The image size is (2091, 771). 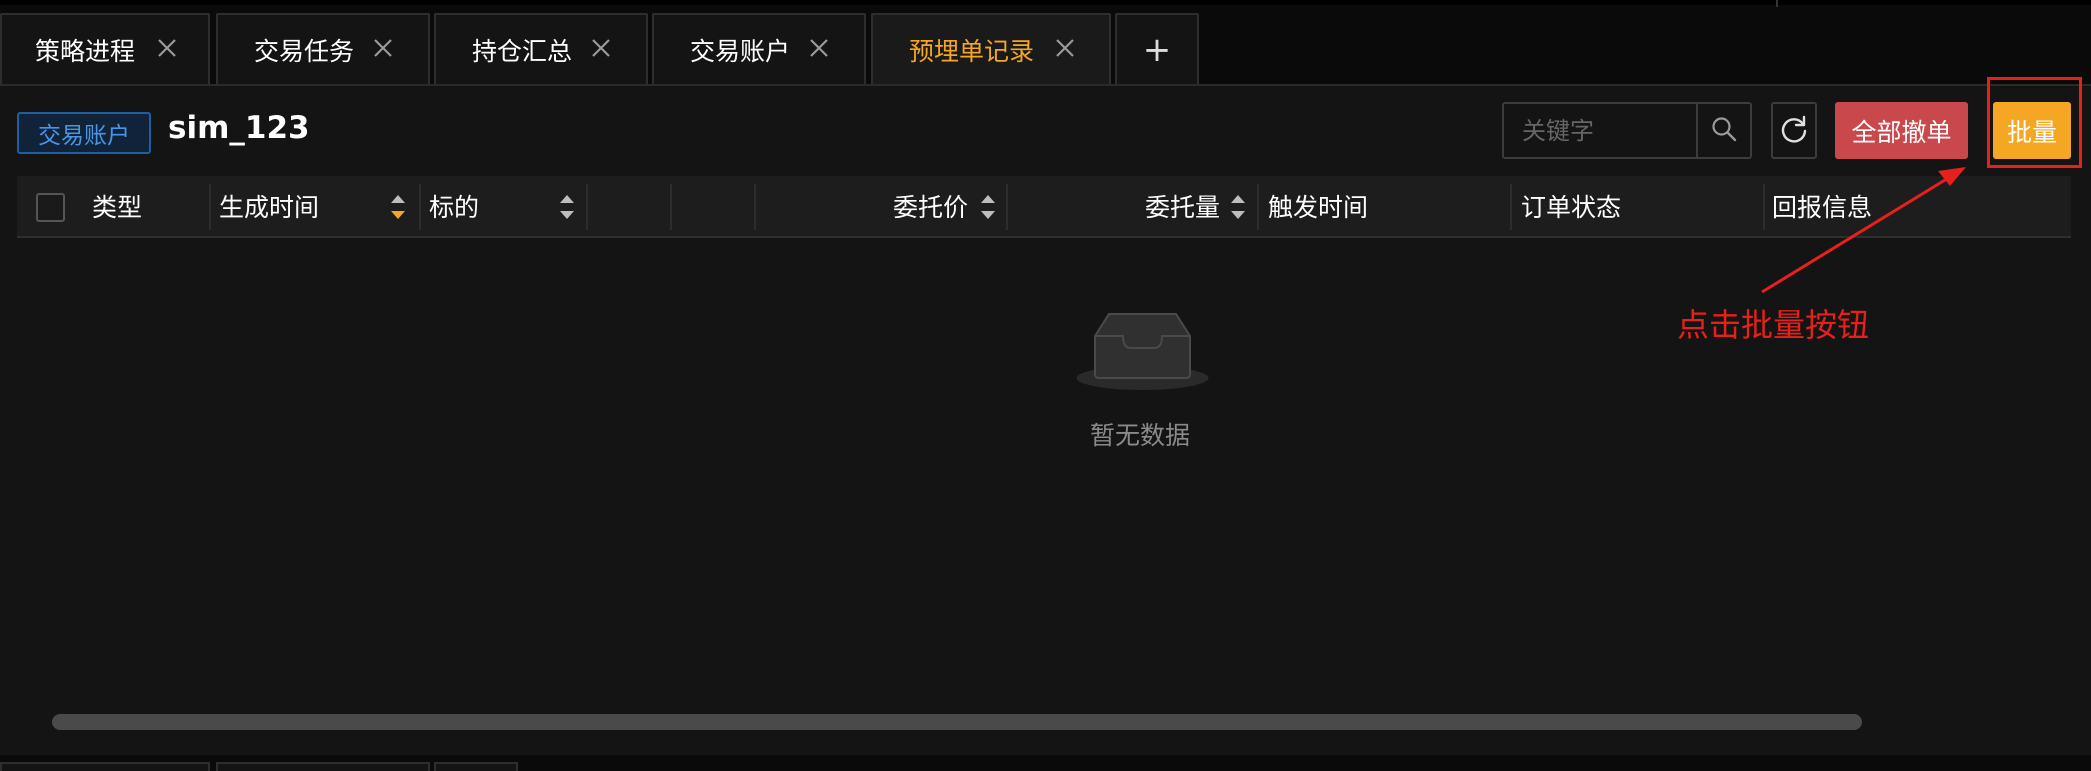 What do you see at coordinates (454, 206) in the screenshot?
I see `column-header-symbol: 标的` at bounding box center [454, 206].